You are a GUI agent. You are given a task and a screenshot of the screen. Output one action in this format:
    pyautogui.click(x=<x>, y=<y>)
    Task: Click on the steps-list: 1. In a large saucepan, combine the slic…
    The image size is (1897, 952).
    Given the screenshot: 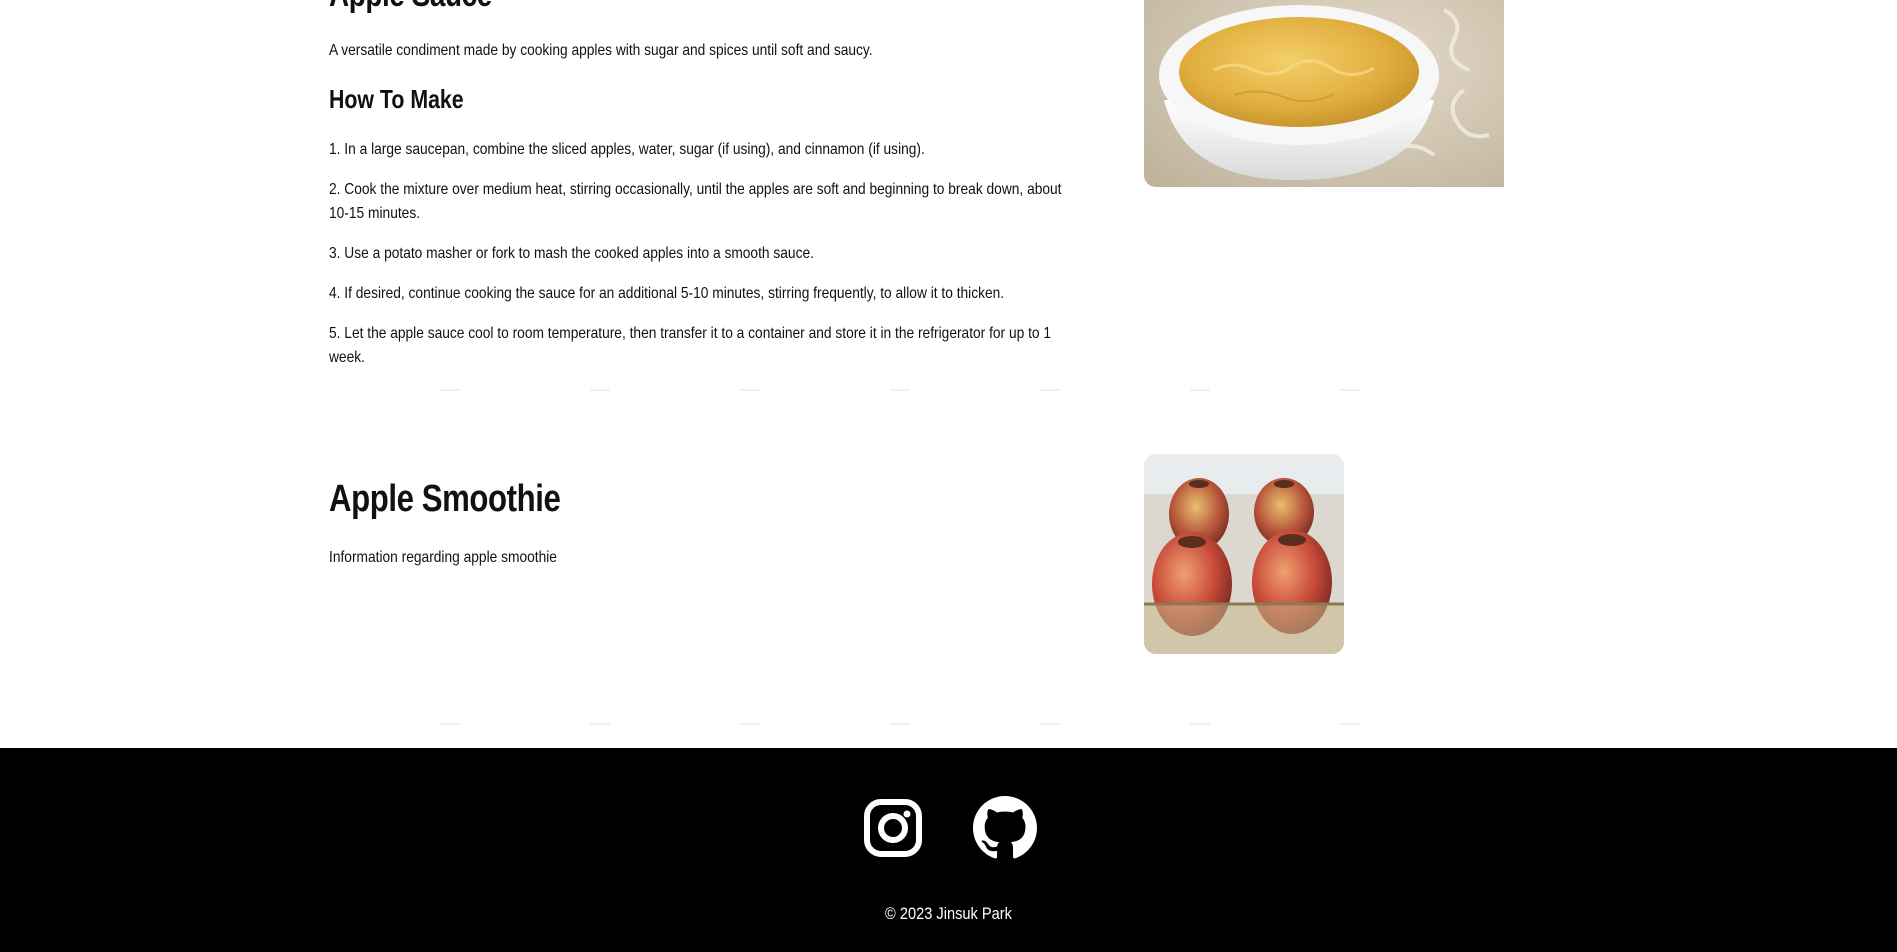 What is the action you would take?
    pyautogui.click(x=705, y=262)
    